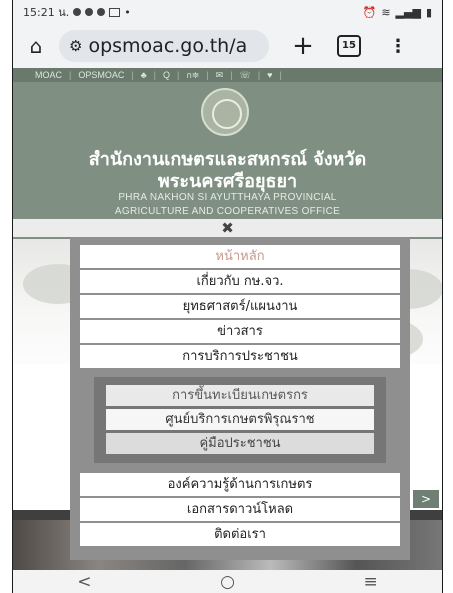 This screenshot has height=593, width=453. Describe the element at coordinates (192, 75) in the screenshot. I see `font-size-icon: ก≑` at that location.